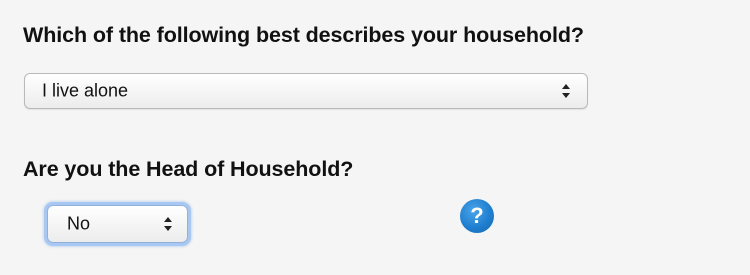  I want to click on household-type-select: I live alone, so click(306, 91).